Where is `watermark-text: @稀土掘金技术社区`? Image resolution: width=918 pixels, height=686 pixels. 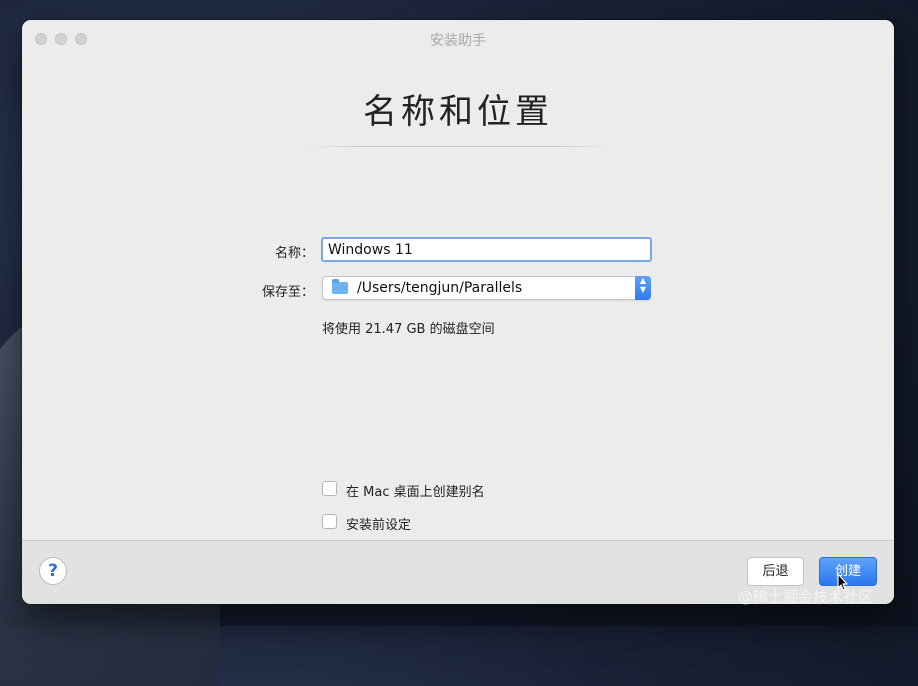
watermark-text: @稀土掘金技术社区 is located at coordinates (806, 597).